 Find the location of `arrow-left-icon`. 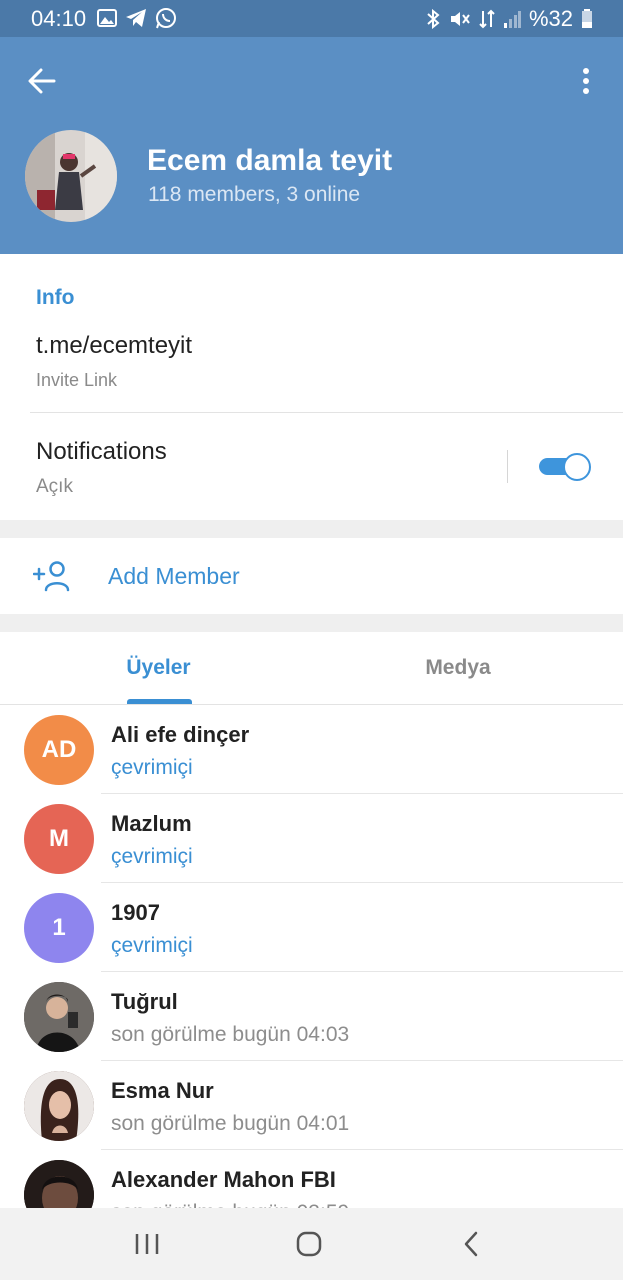

arrow-left-icon is located at coordinates (42, 81).